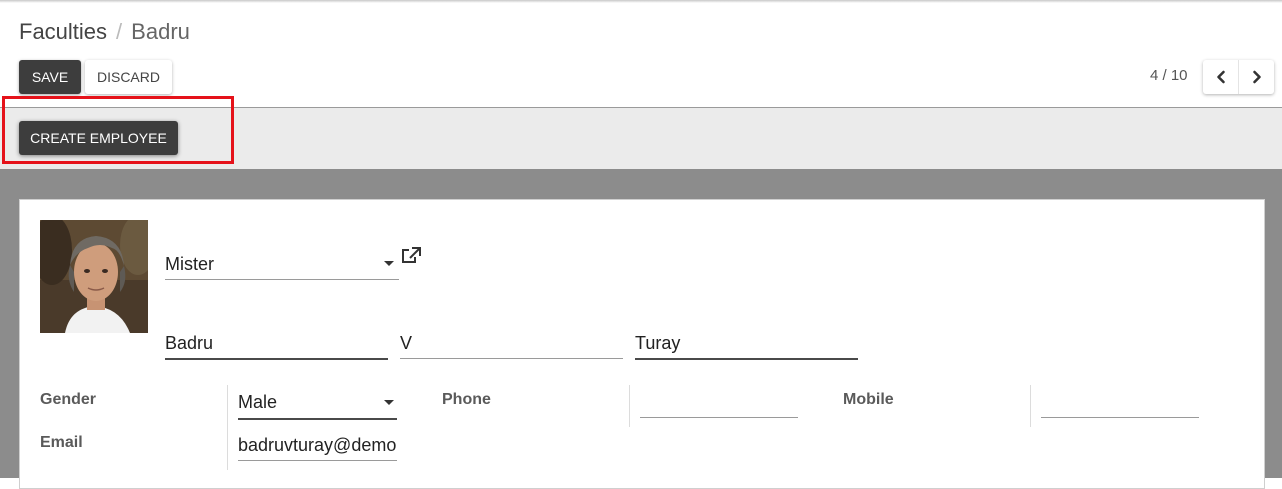  What do you see at coordinates (63, 31) in the screenshot?
I see `breadcrumb-faculties-link: Faculties` at bounding box center [63, 31].